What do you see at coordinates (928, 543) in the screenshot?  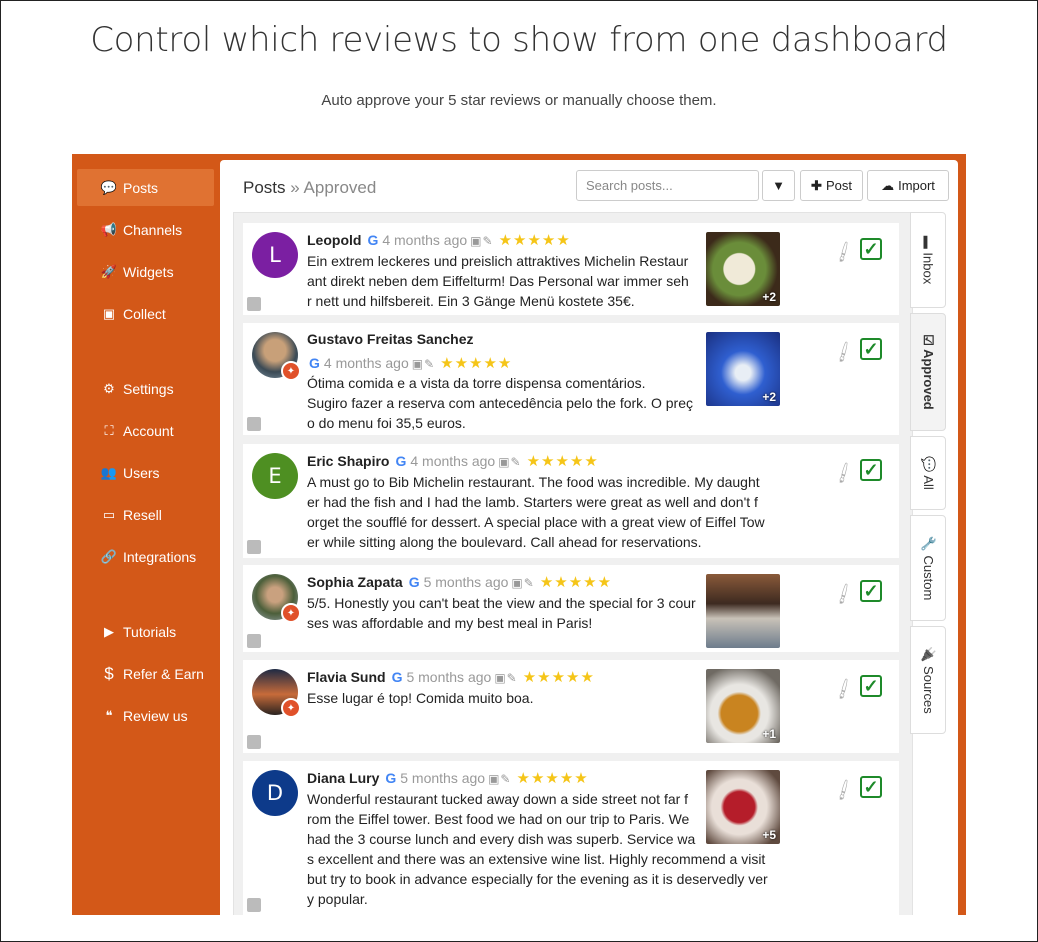 I see `wrench-icon: 🔧` at bounding box center [928, 543].